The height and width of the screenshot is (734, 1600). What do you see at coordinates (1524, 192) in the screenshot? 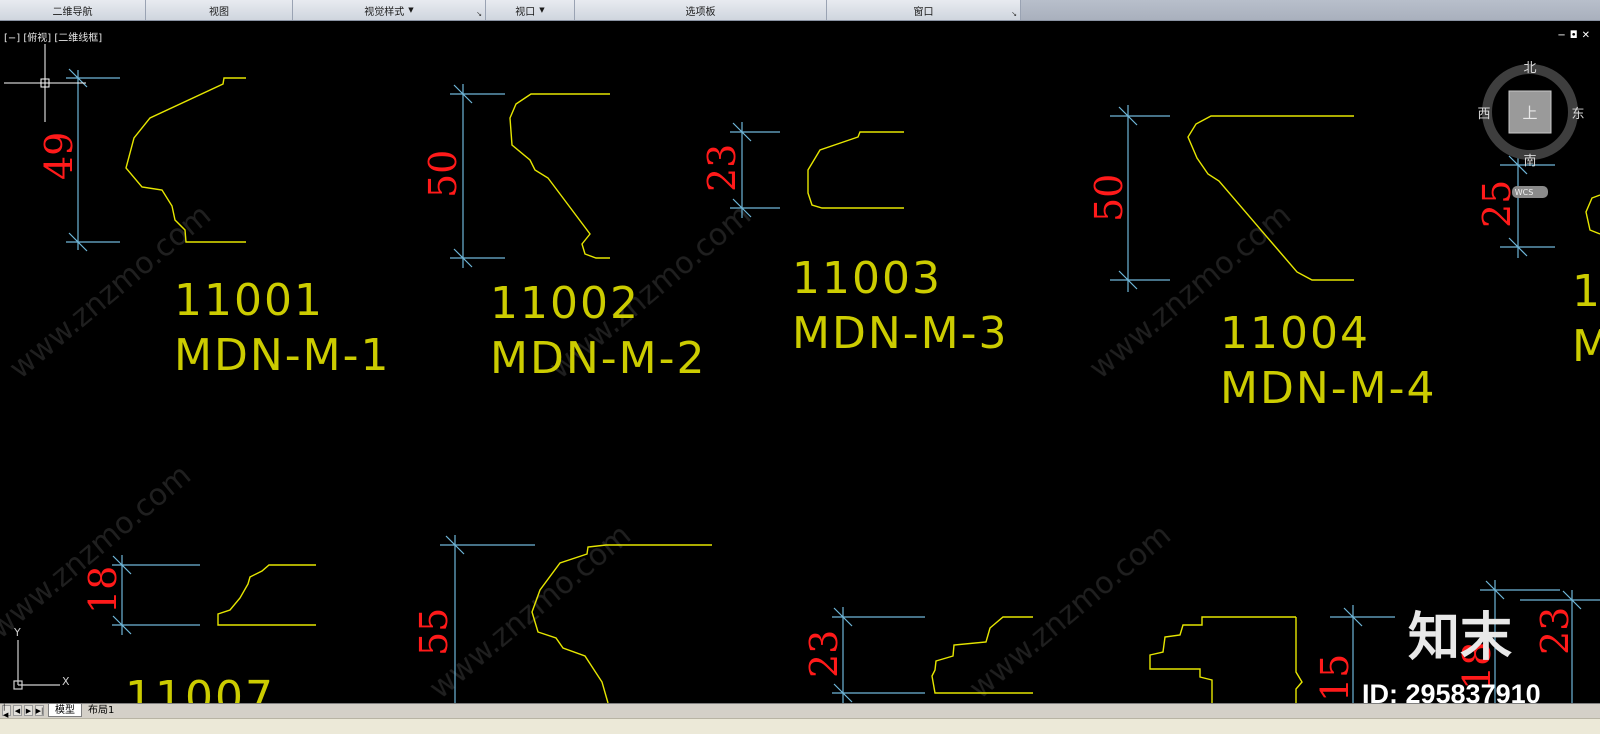
I see `ucs-menu-label: WCS` at bounding box center [1524, 192].